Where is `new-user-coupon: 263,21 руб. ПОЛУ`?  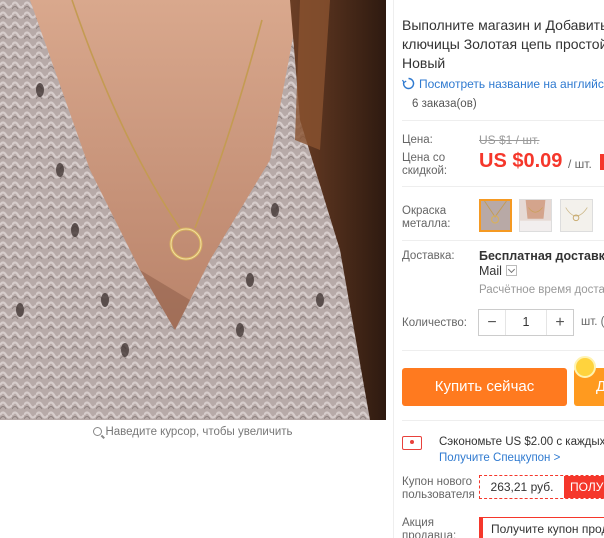 new-user-coupon: 263,21 руб. ПОЛУ is located at coordinates (541, 487).